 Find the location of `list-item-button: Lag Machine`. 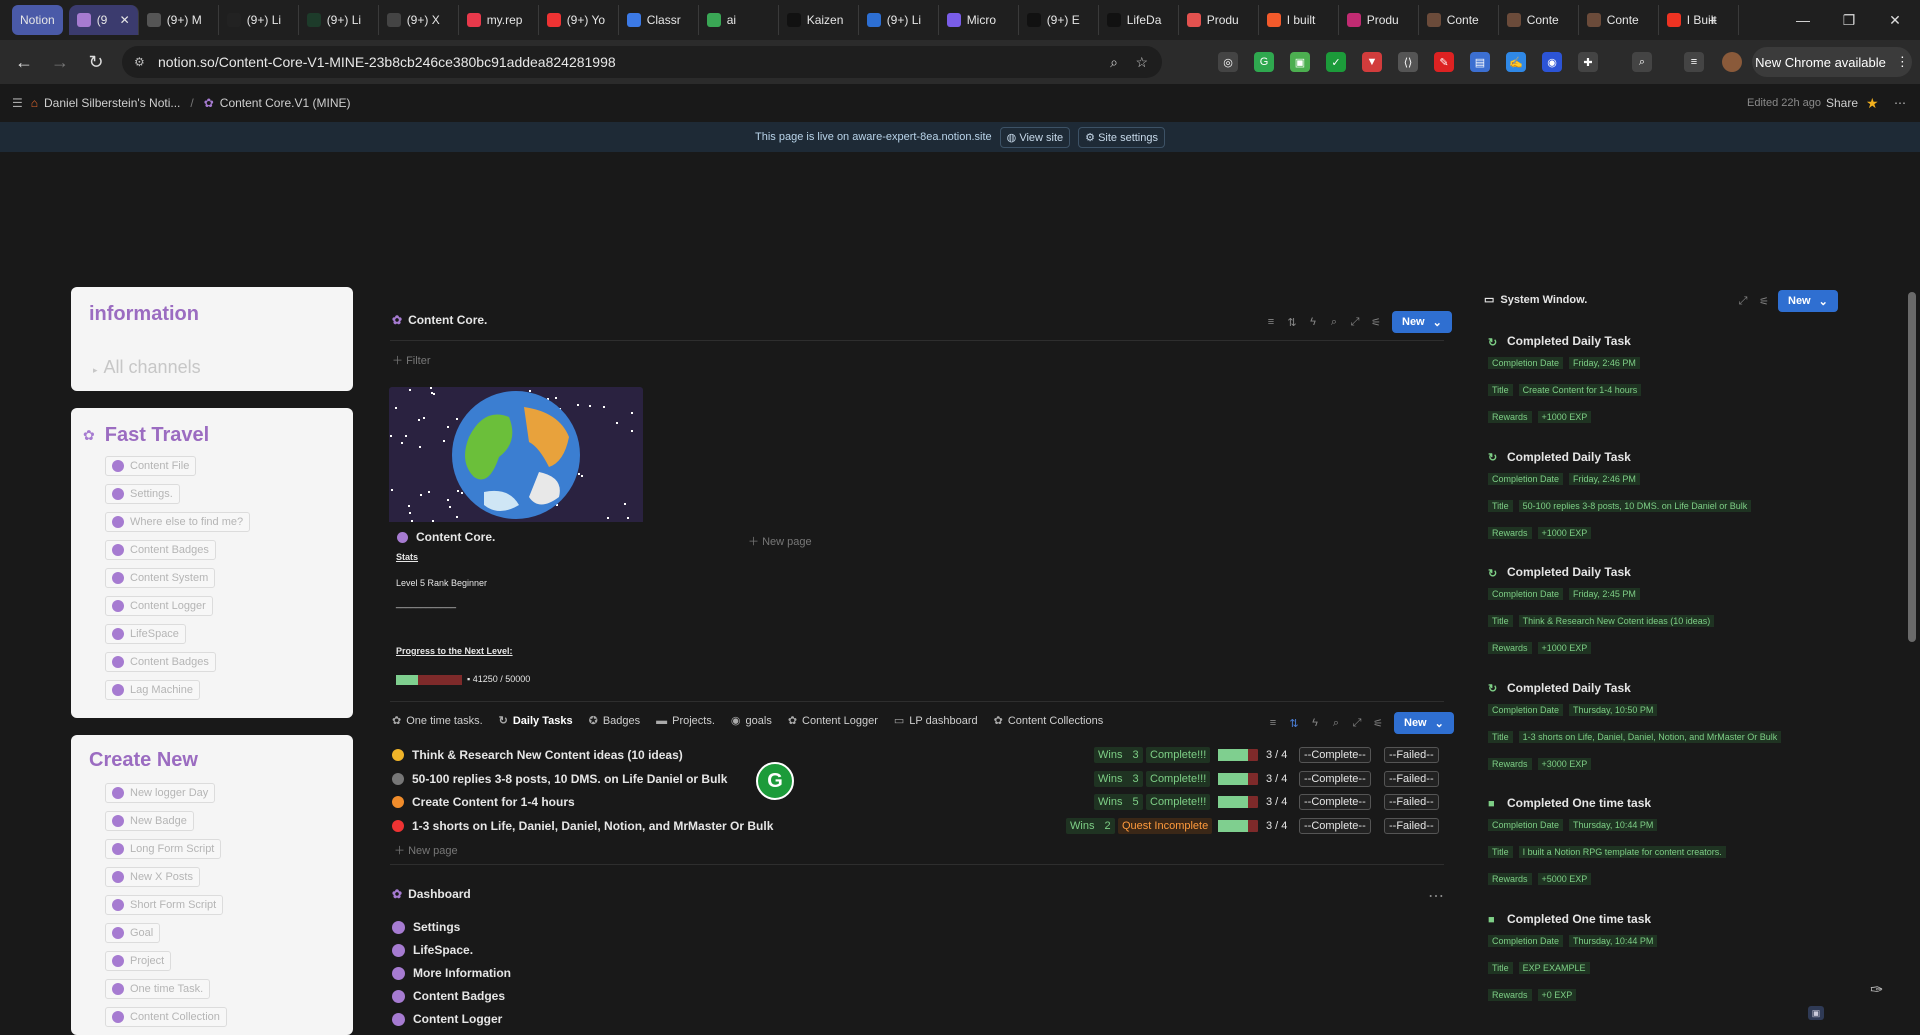

list-item-button: Lag Machine is located at coordinates (152, 690).